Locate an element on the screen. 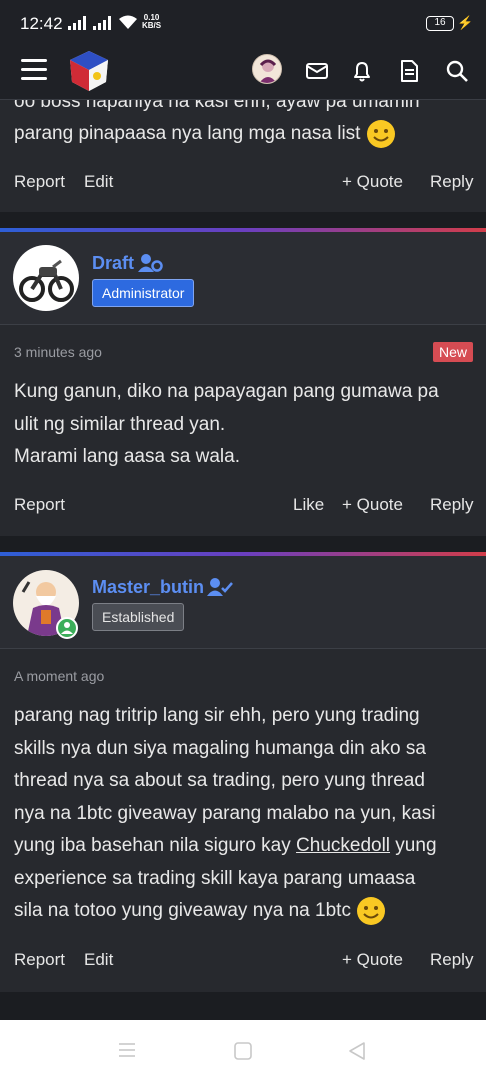 The height and width of the screenshot is (1080, 486). menu-icon is located at coordinates (34, 70).